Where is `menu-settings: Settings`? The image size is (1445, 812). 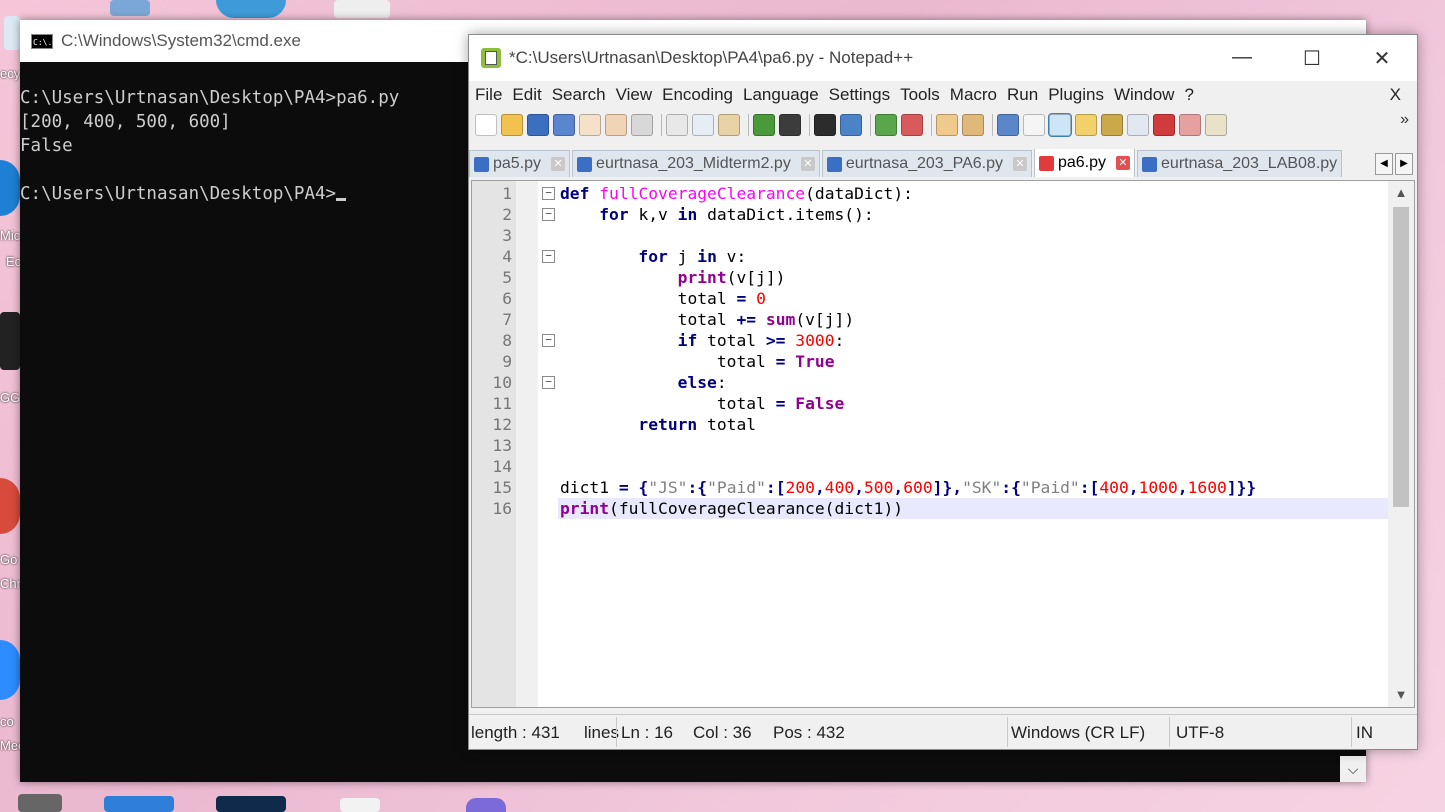
menu-settings: Settings is located at coordinates (859, 95).